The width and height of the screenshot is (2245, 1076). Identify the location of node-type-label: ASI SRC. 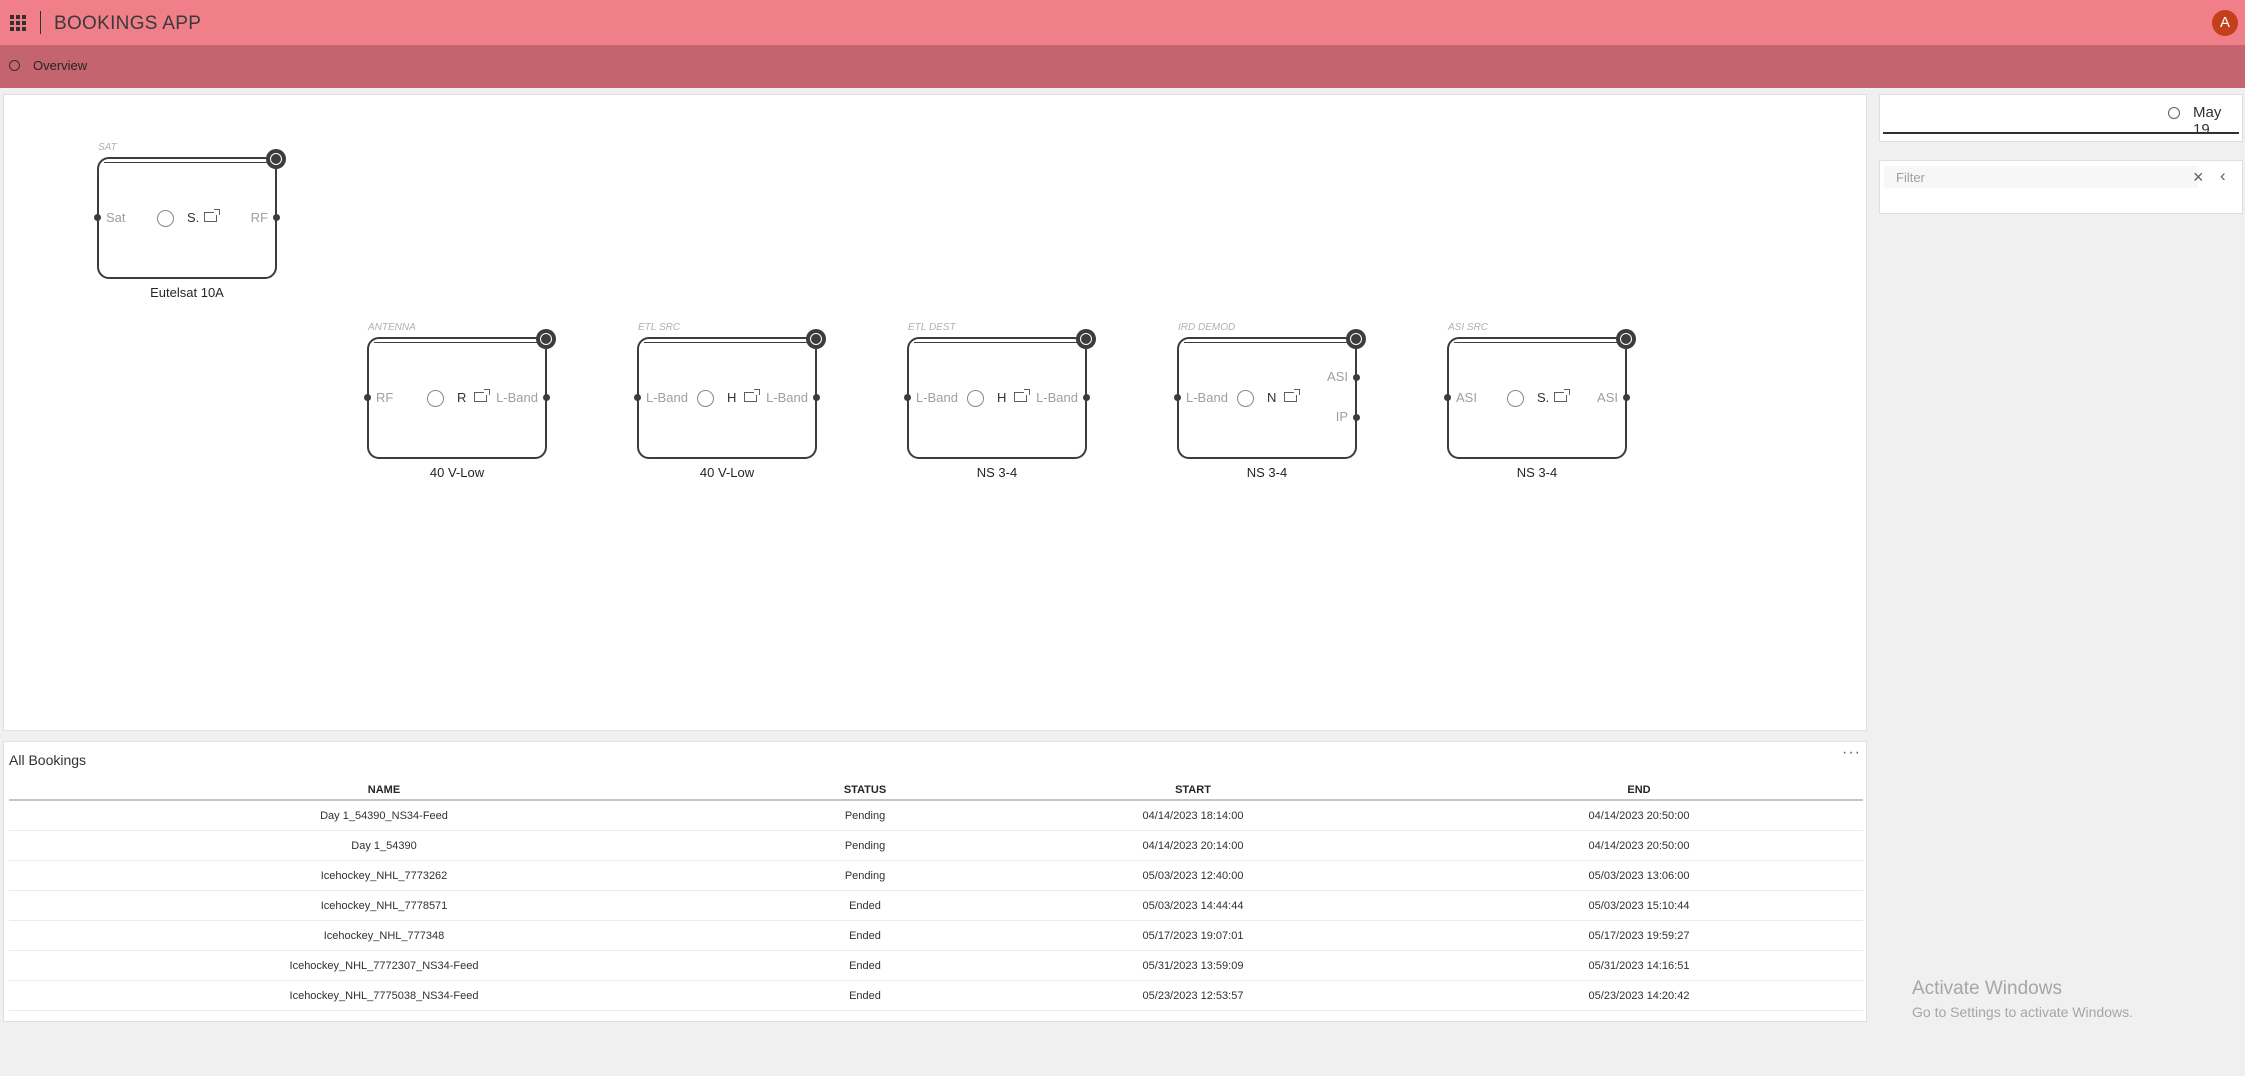
(1468, 327).